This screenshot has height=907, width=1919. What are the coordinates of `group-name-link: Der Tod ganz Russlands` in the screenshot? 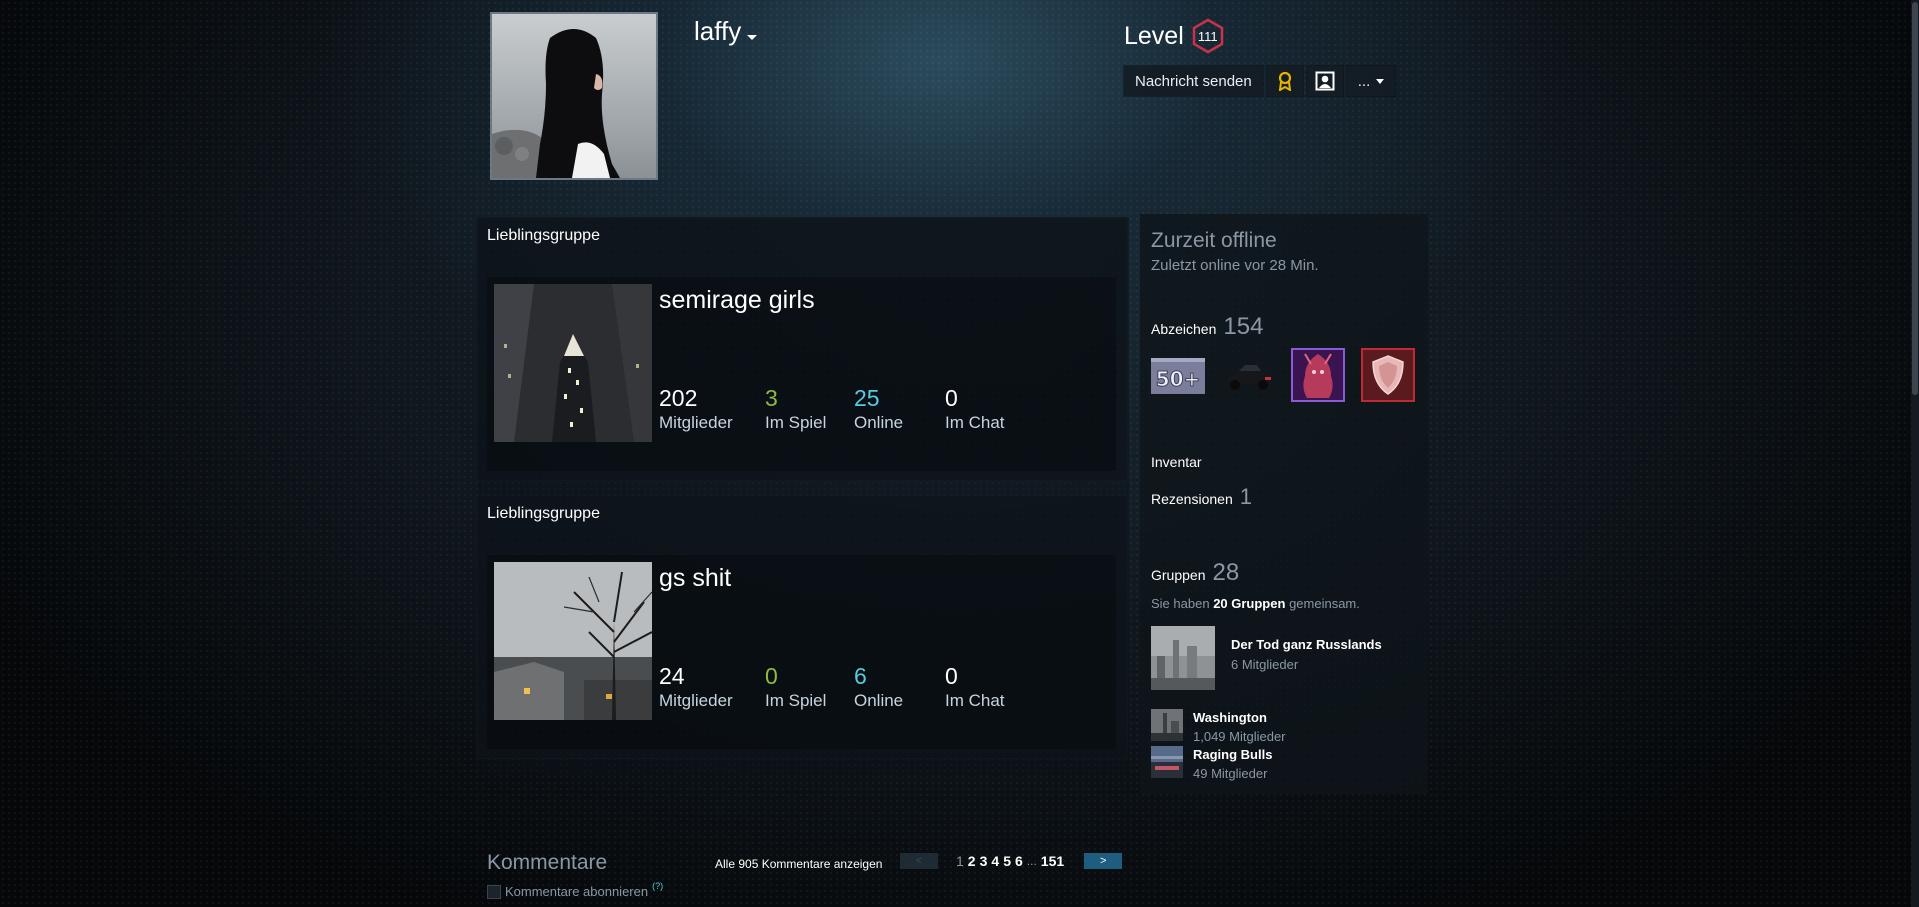 It's located at (1306, 644).